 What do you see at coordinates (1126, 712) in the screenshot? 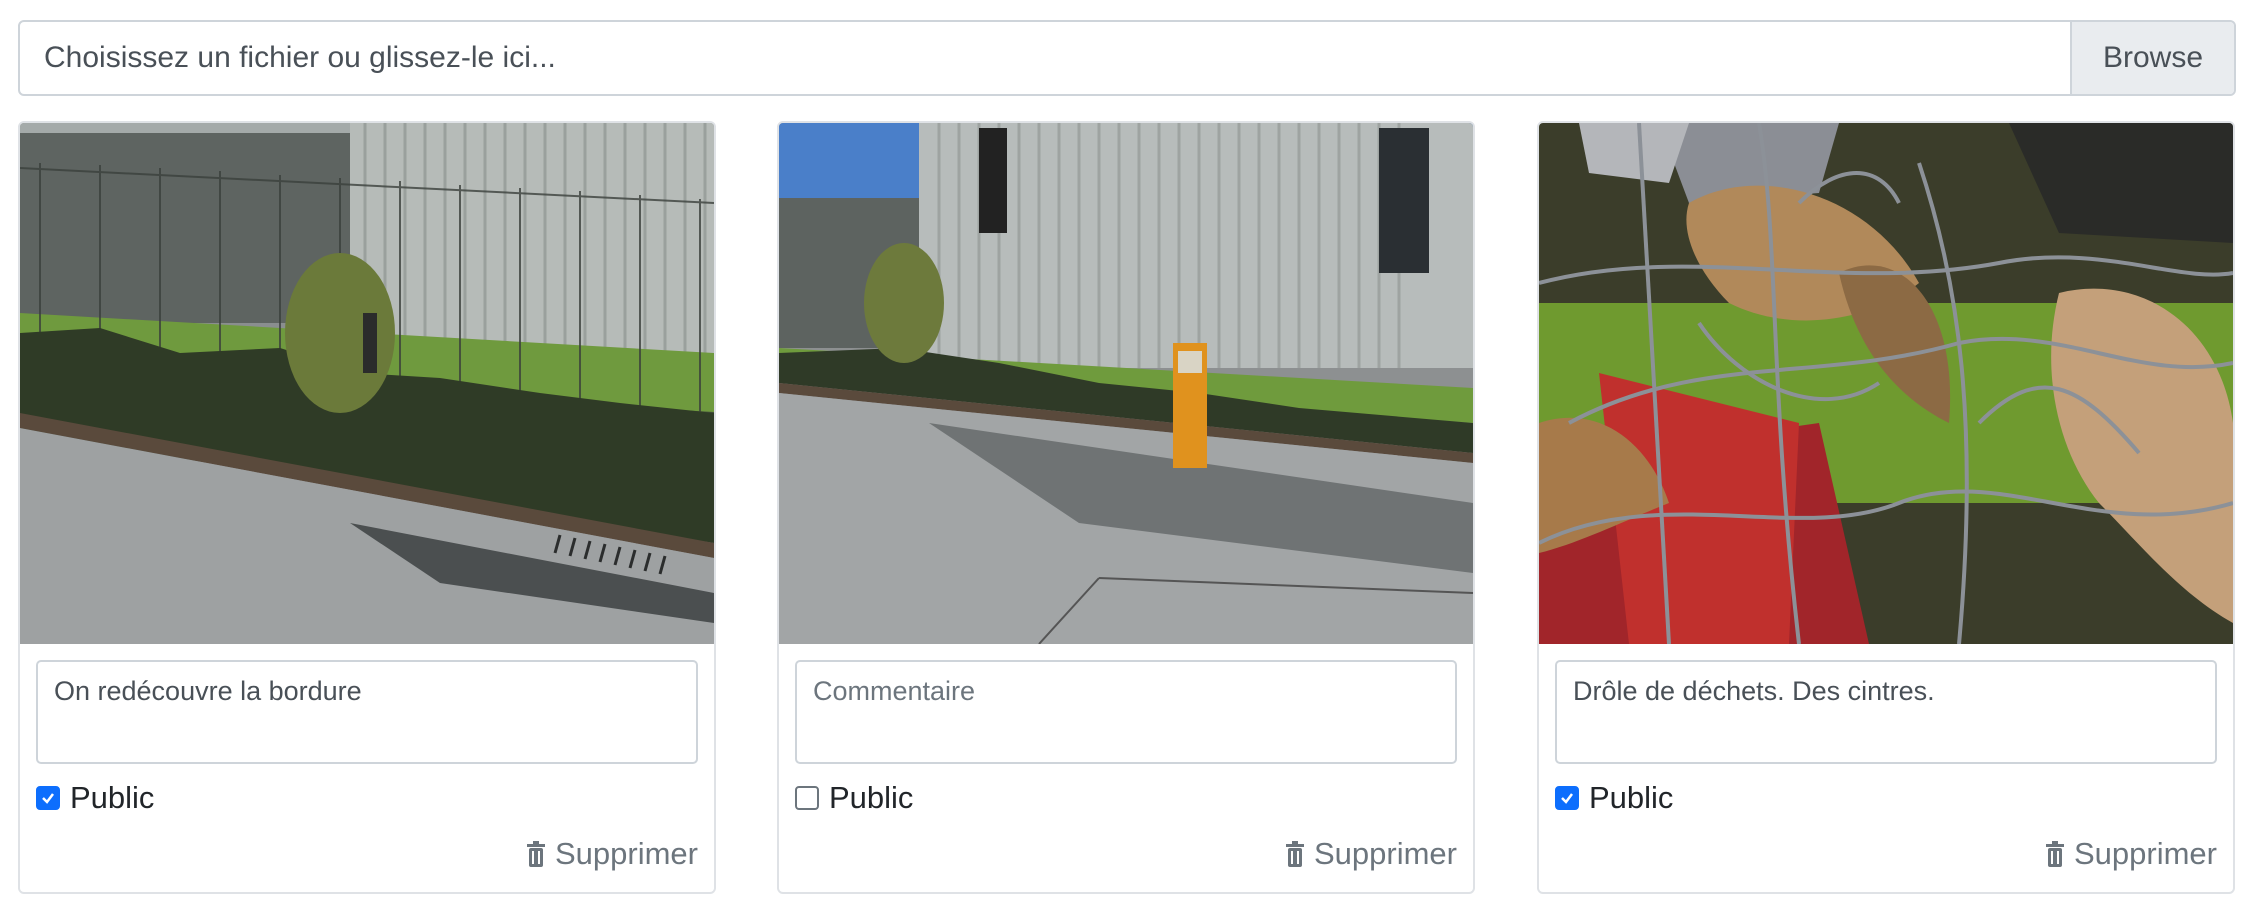
I see `comment-textarea: Commentaire` at bounding box center [1126, 712].